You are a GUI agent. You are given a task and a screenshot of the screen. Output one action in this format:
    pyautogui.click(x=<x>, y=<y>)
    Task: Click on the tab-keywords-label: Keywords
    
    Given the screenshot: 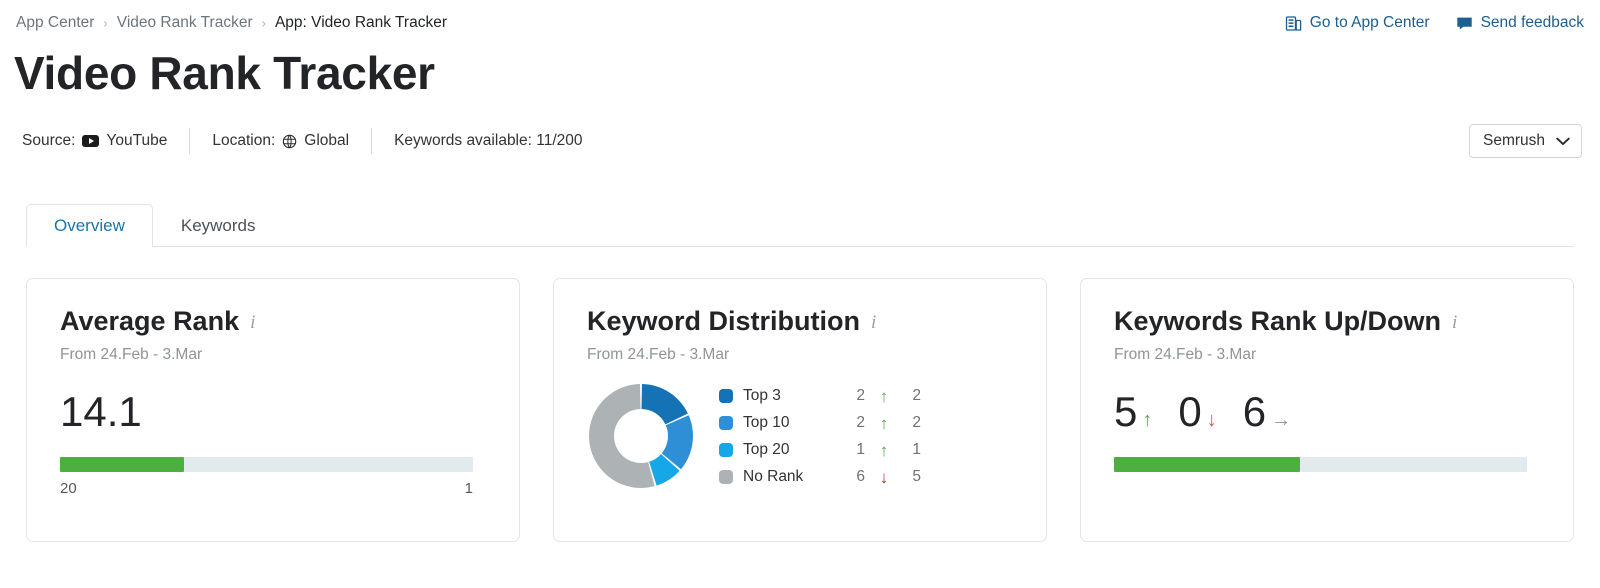 What is the action you would take?
    pyautogui.click(x=218, y=225)
    